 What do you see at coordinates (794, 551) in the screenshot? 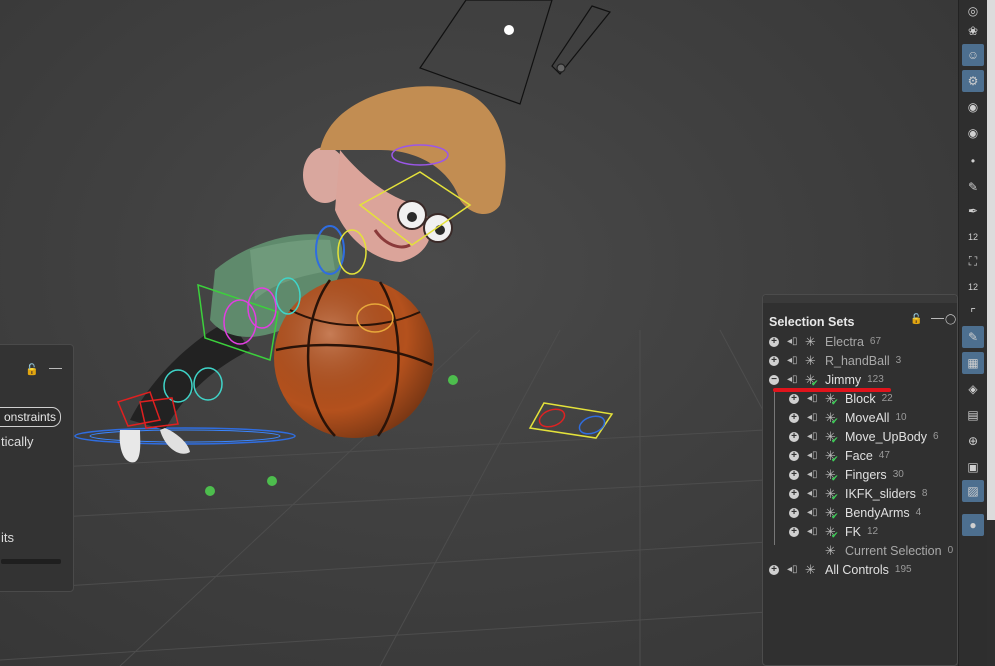
I see `expand-icon` at bounding box center [794, 551].